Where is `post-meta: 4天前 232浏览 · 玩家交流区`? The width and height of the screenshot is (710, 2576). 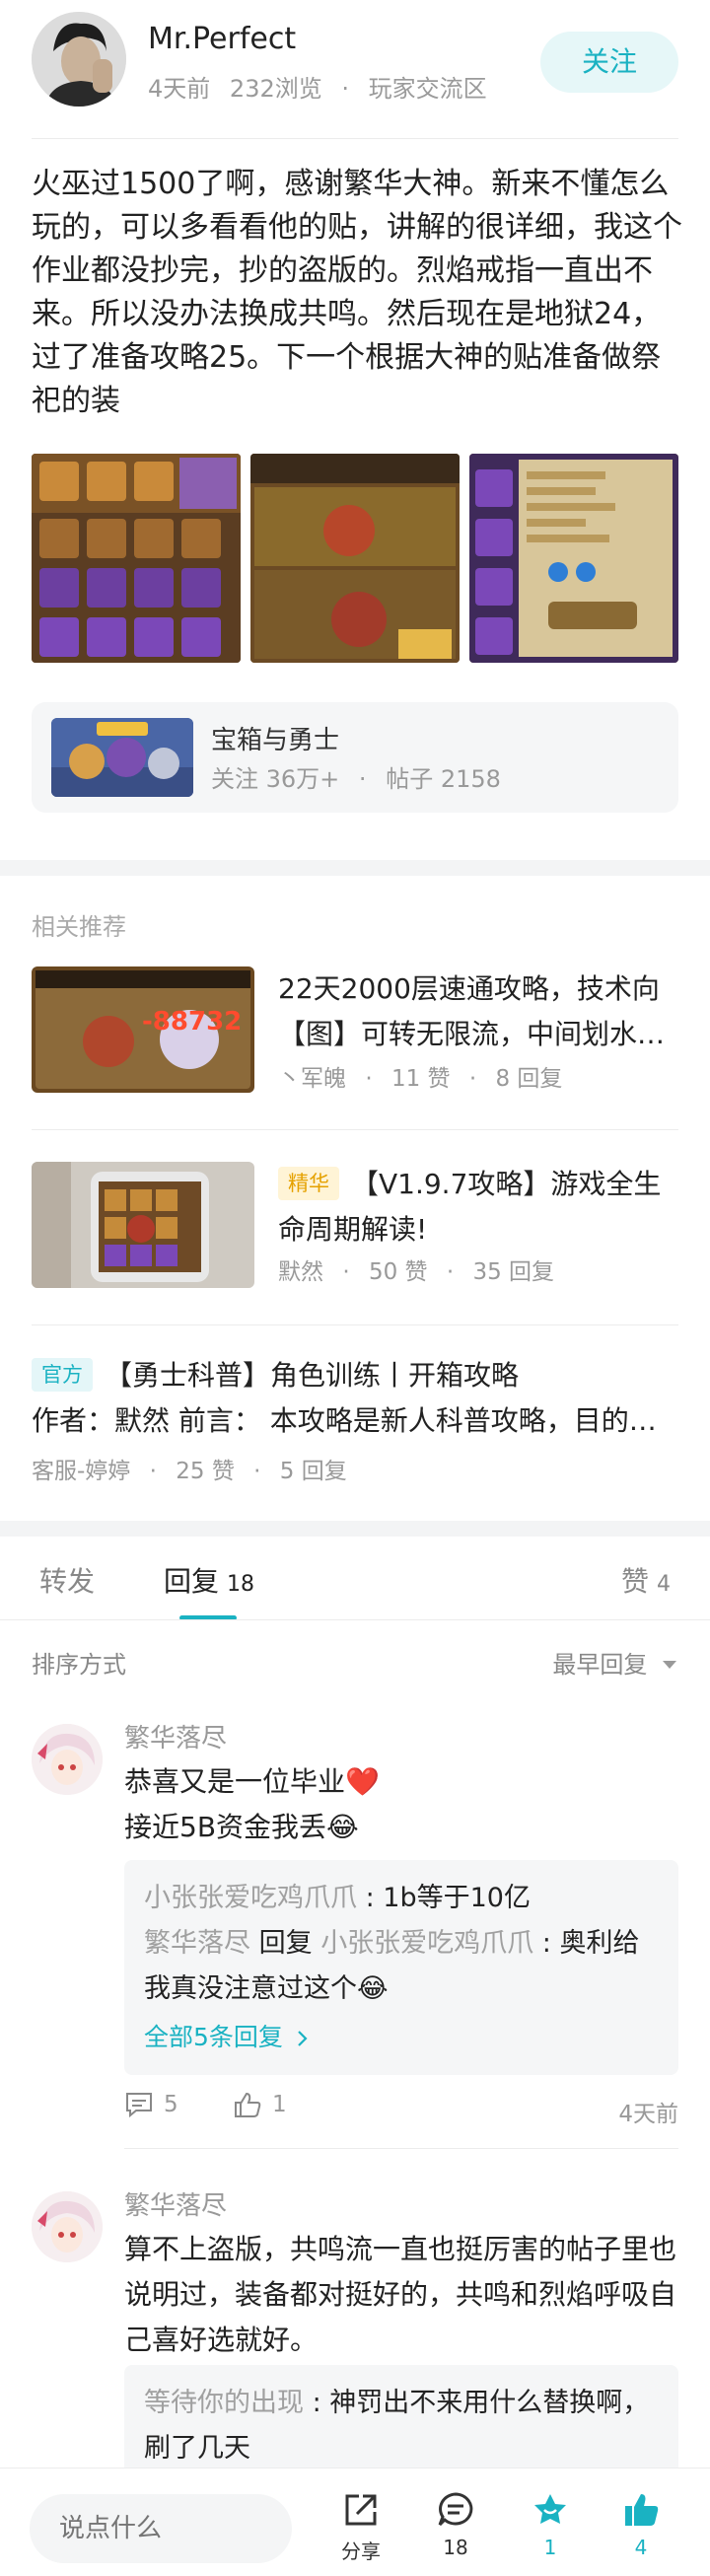
post-meta: 4天前 232浏览 · 玩家交流区 is located at coordinates (317, 86).